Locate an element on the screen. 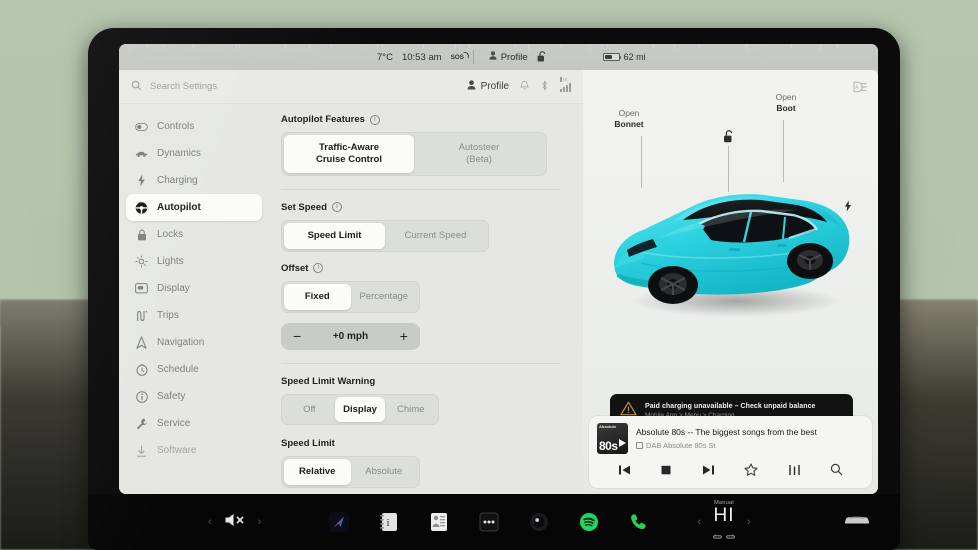 The height and width of the screenshot is (550, 978). profile-label: Profile is located at coordinates (514, 57).